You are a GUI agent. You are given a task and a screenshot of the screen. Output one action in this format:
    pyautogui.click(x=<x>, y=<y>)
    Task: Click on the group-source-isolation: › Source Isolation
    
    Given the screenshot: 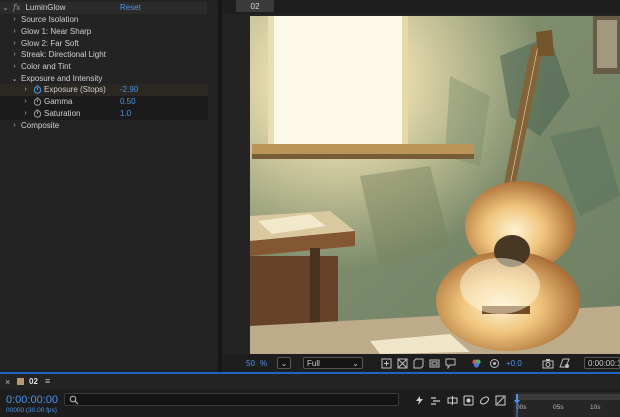 What is the action you would take?
    pyautogui.click(x=109, y=20)
    